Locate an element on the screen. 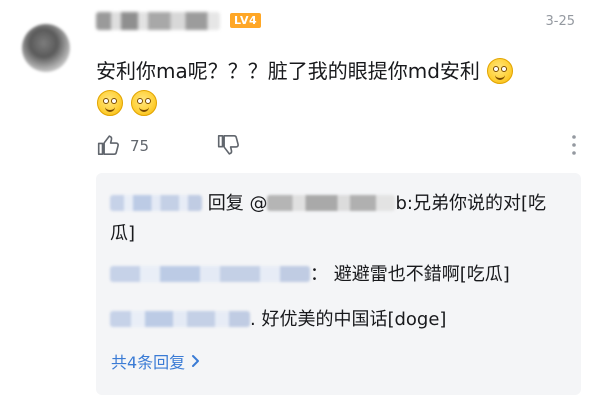 The image size is (591, 412). comment-actions: 75 is located at coordinates (336, 145).